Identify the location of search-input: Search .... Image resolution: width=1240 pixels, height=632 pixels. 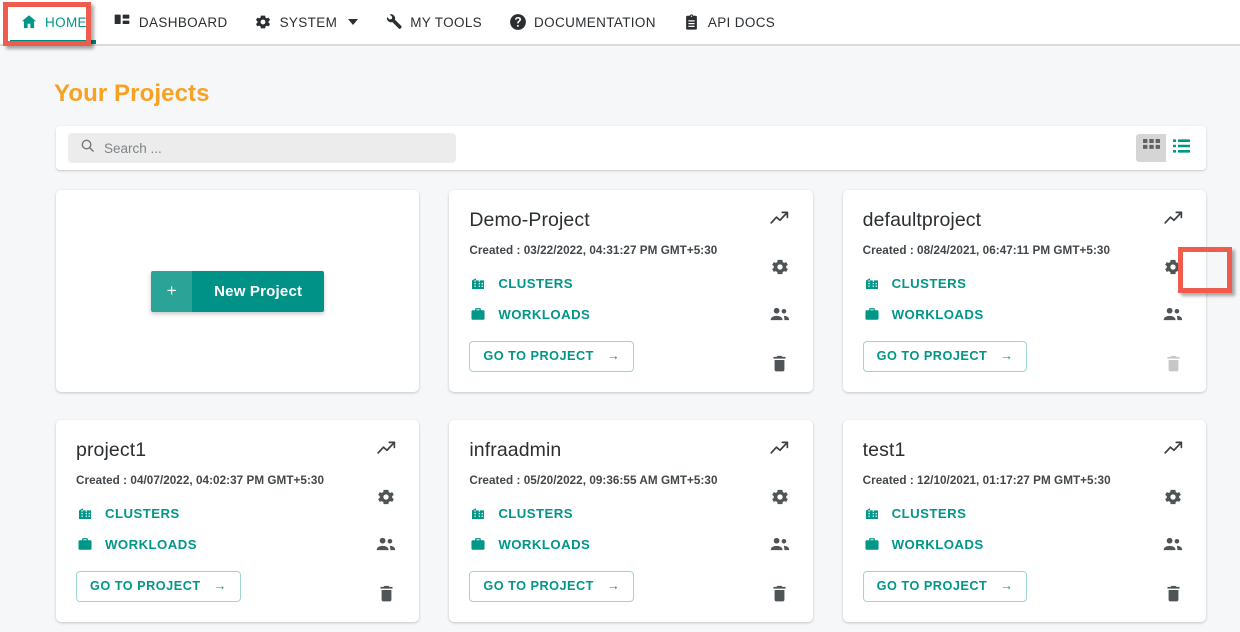
(262, 148).